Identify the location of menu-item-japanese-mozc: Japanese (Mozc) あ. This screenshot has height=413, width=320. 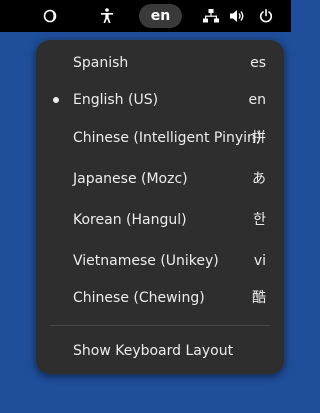
(160, 179).